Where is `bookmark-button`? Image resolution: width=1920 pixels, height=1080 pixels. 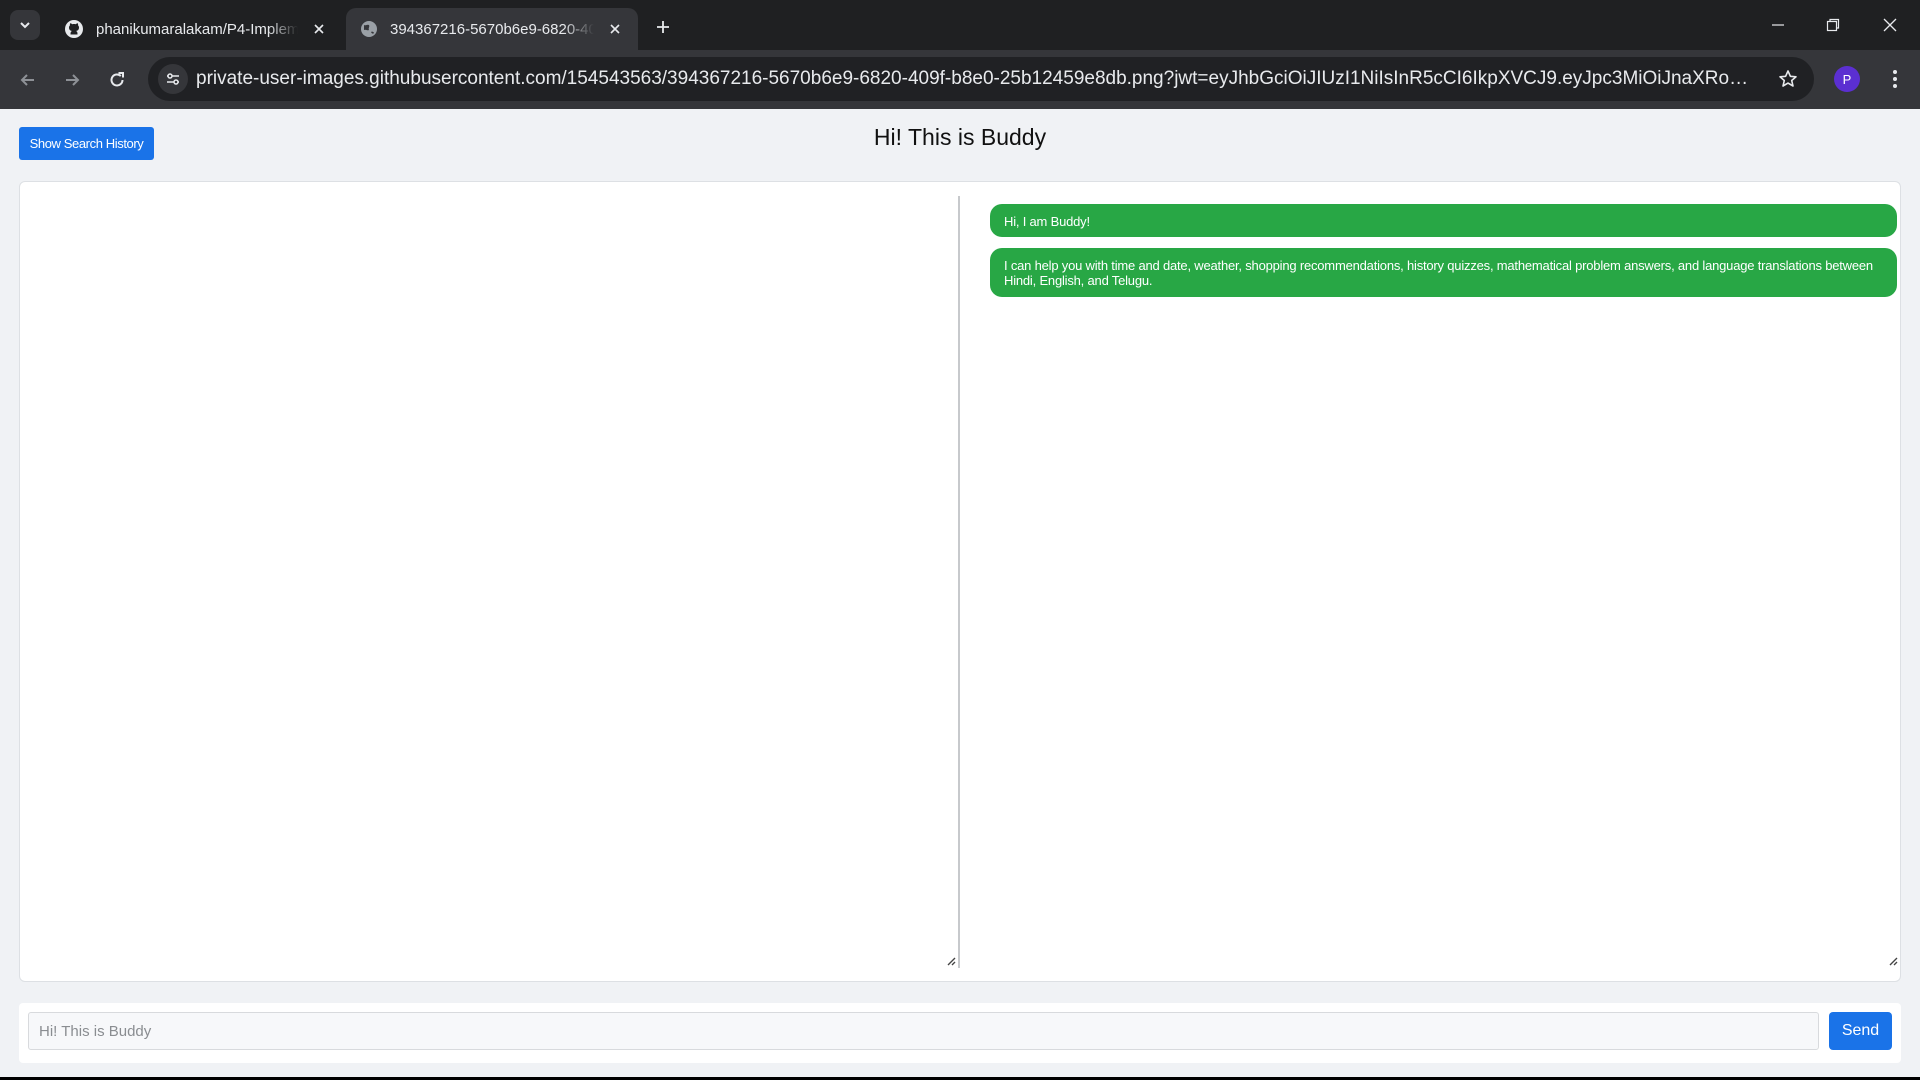 bookmark-button is located at coordinates (1788, 79).